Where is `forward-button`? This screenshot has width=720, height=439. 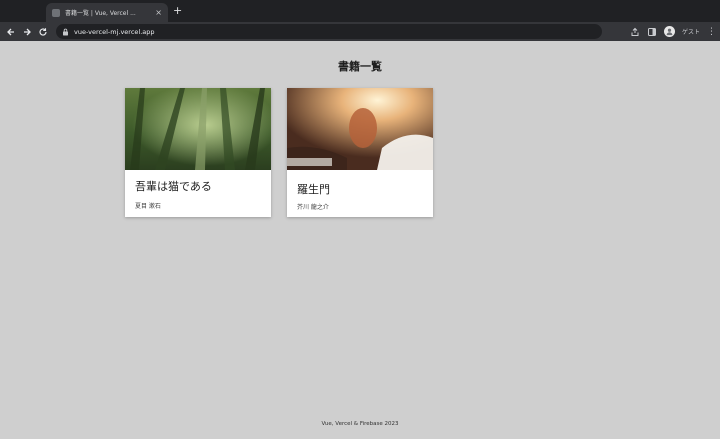 forward-button is located at coordinates (27, 32).